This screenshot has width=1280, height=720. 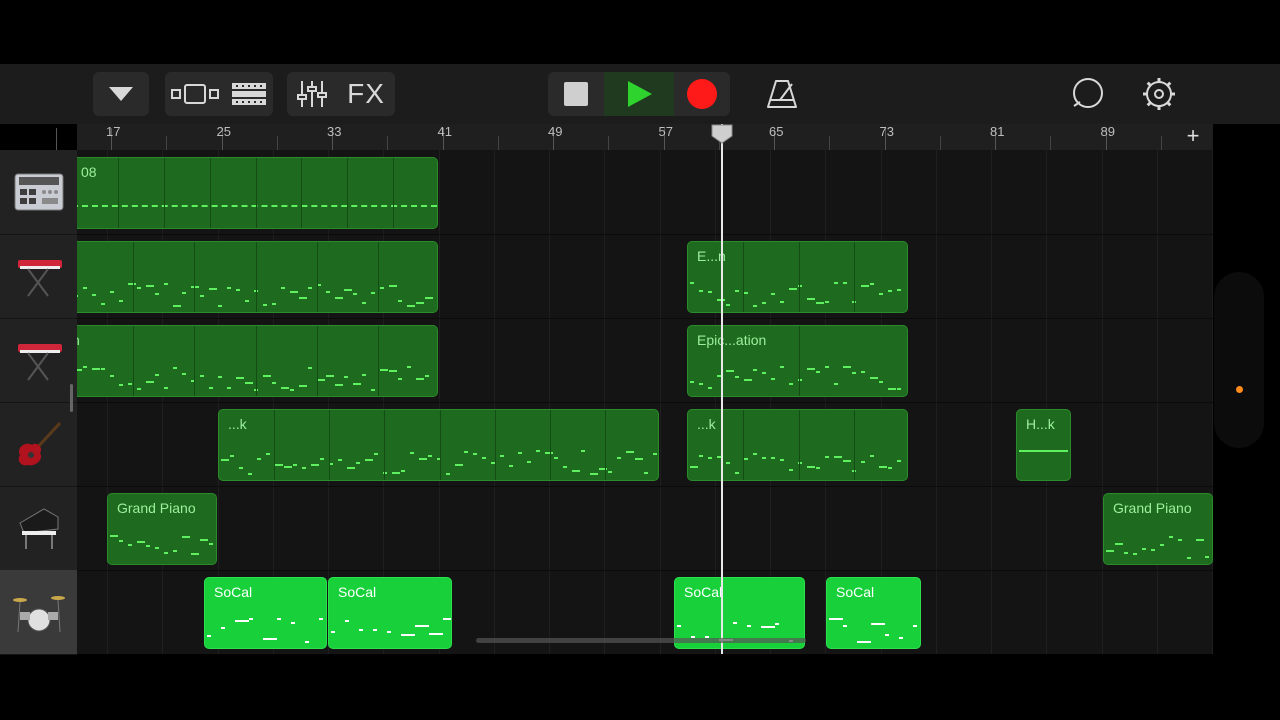 What do you see at coordinates (38, 192) in the screenshot?
I see `track-header-drum-machine` at bounding box center [38, 192].